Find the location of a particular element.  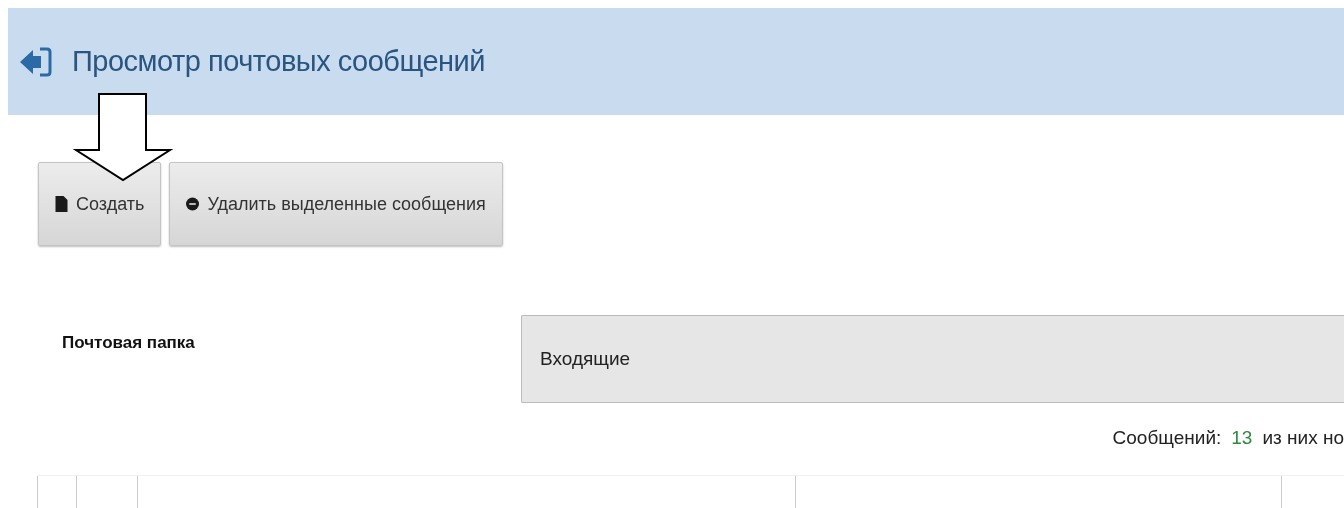

new-messages-label: из них но is located at coordinates (1303, 438).